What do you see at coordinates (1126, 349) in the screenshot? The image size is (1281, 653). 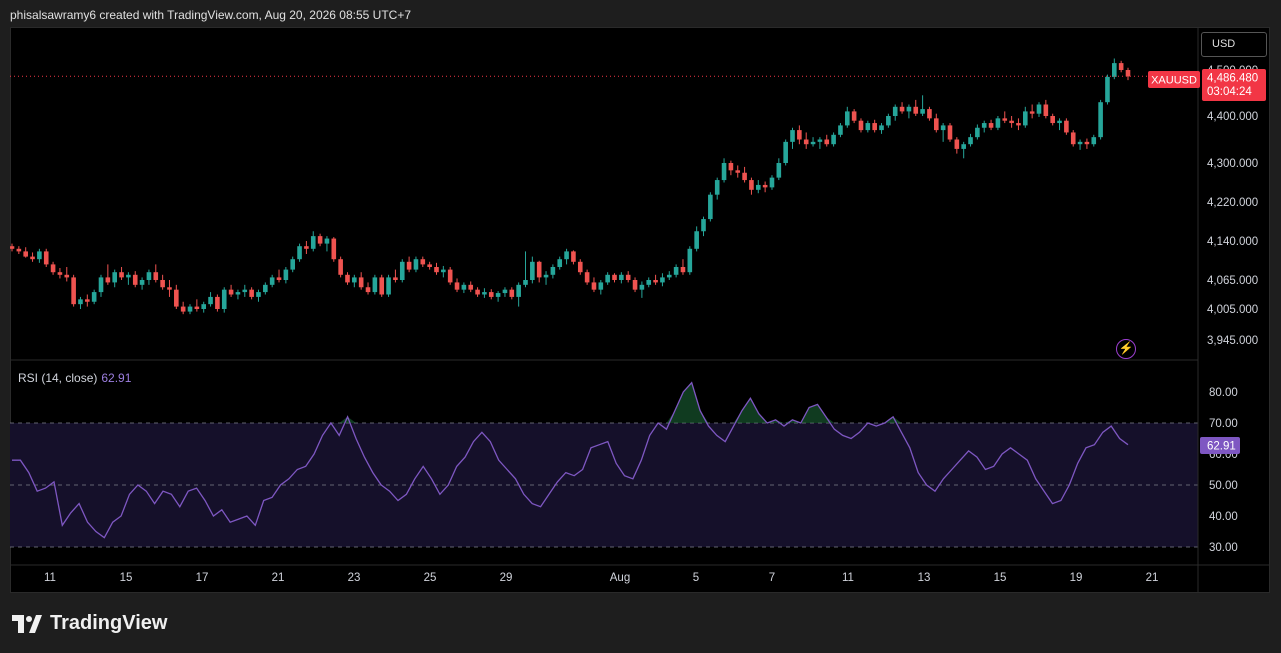 I see `lightning-bolt-icon: ⚡` at bounding box center [1126, 349].